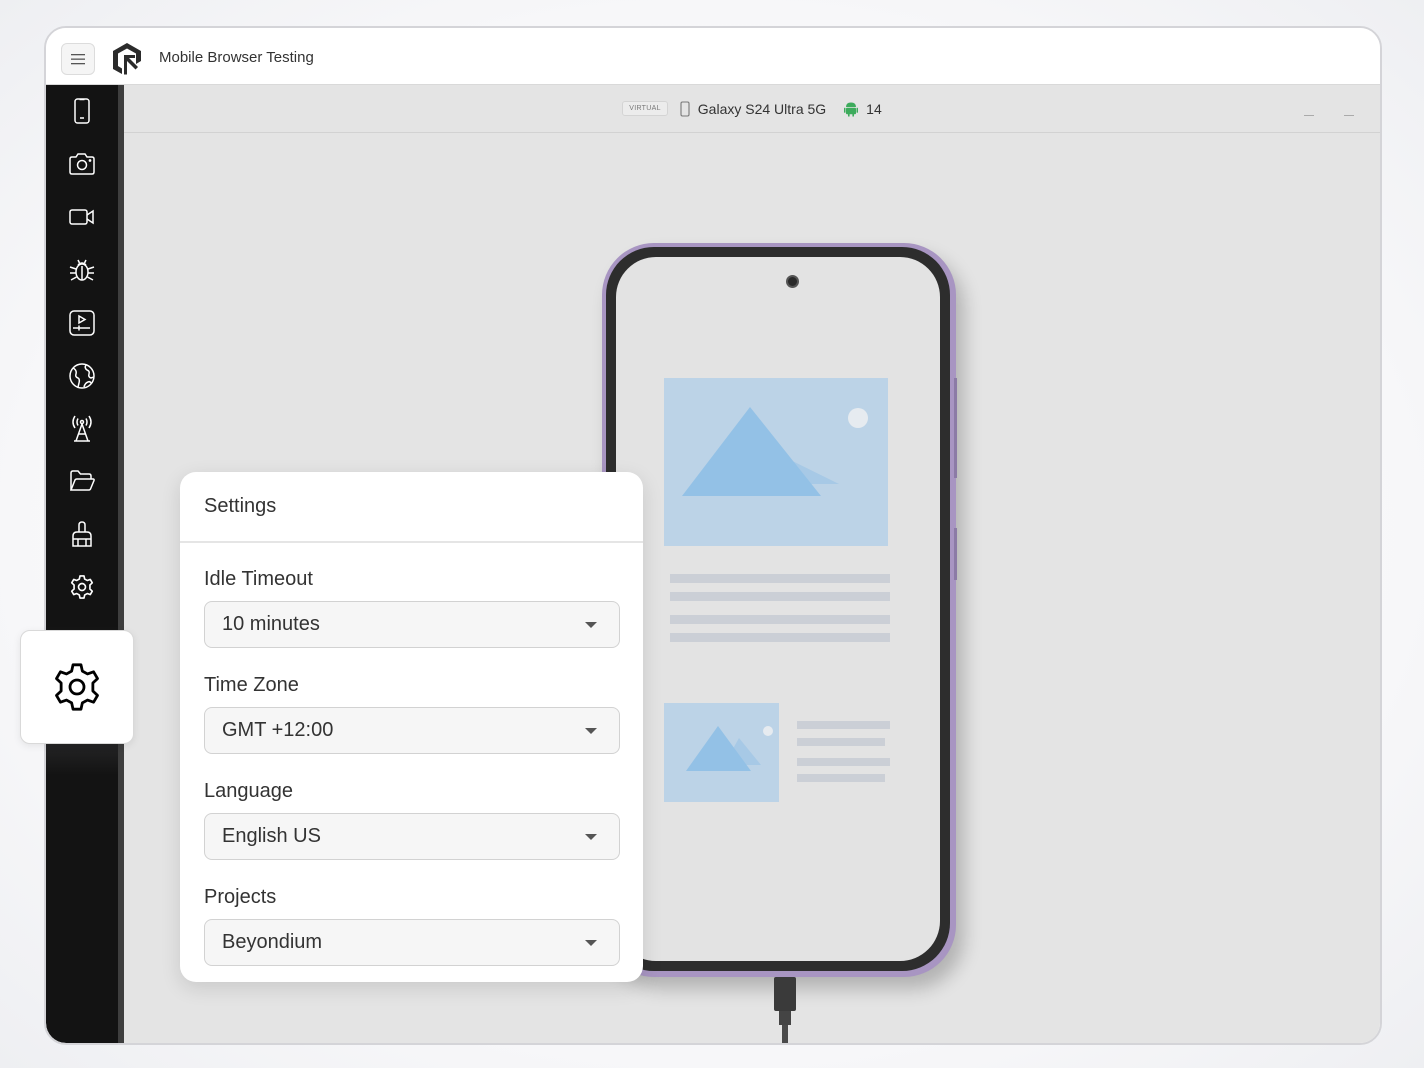 This screenshot has width=1424, height=1068. Describe the element at coordinates (645, 108) in the screenshot. I see `virtual-badge: VIRTUAL` at that location.